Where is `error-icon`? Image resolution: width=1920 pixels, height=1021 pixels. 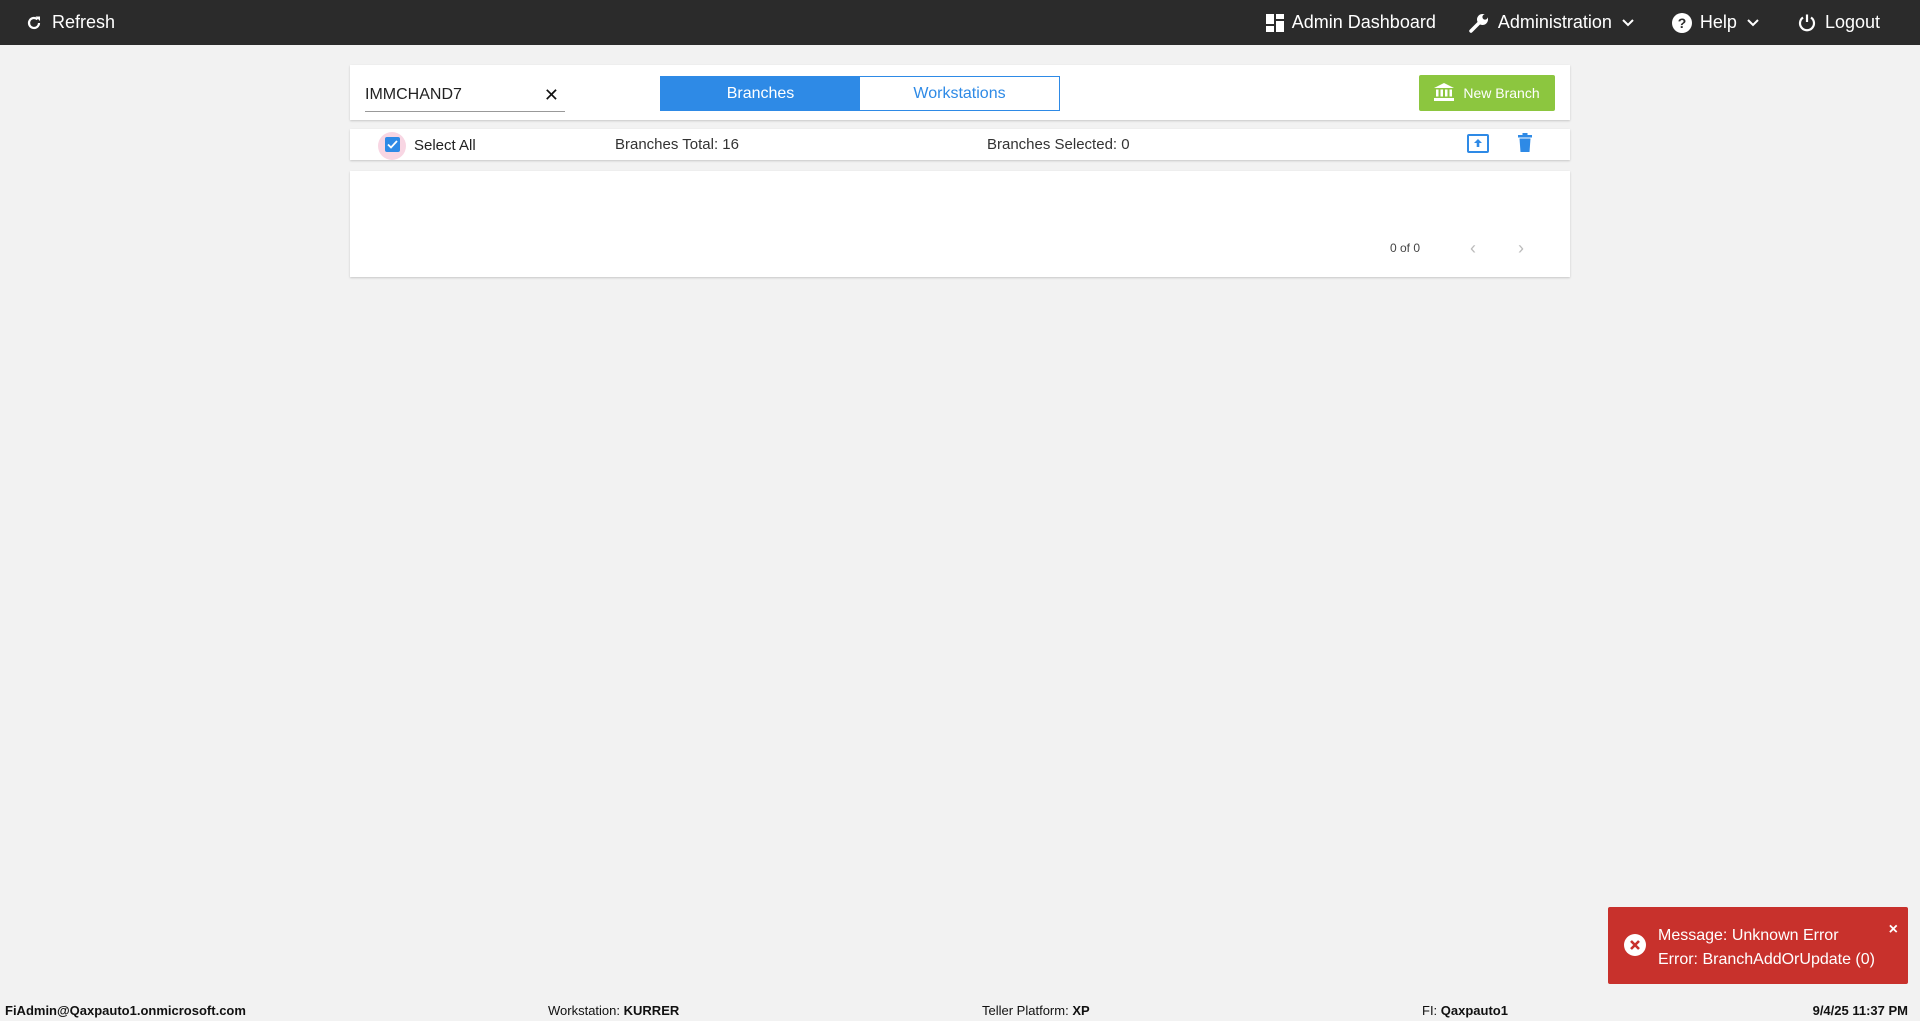
error-icon is located at coordinates (1635, 947).